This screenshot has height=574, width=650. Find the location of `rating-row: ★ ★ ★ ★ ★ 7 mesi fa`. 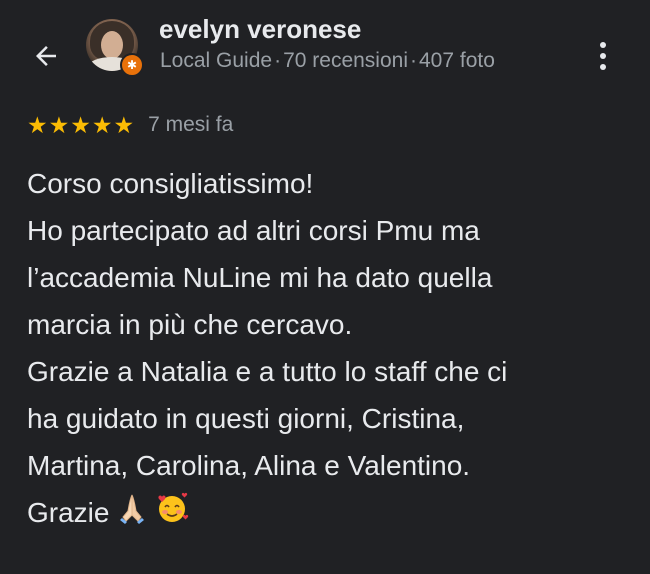

rating-row: ★ ★ ★ ★ ★ 7 mesi fa is located at coordinates (130, 125).